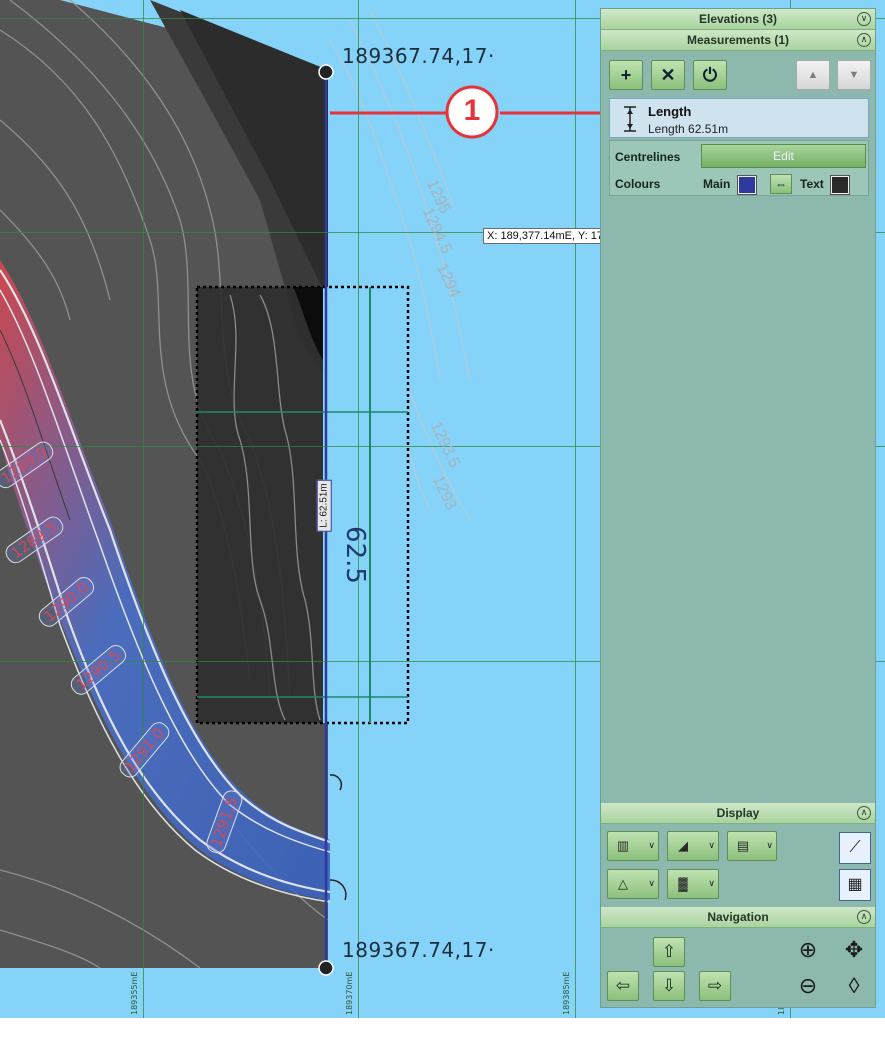  I want to click on navigation-header: Navigation ∧, so click(738, 917).